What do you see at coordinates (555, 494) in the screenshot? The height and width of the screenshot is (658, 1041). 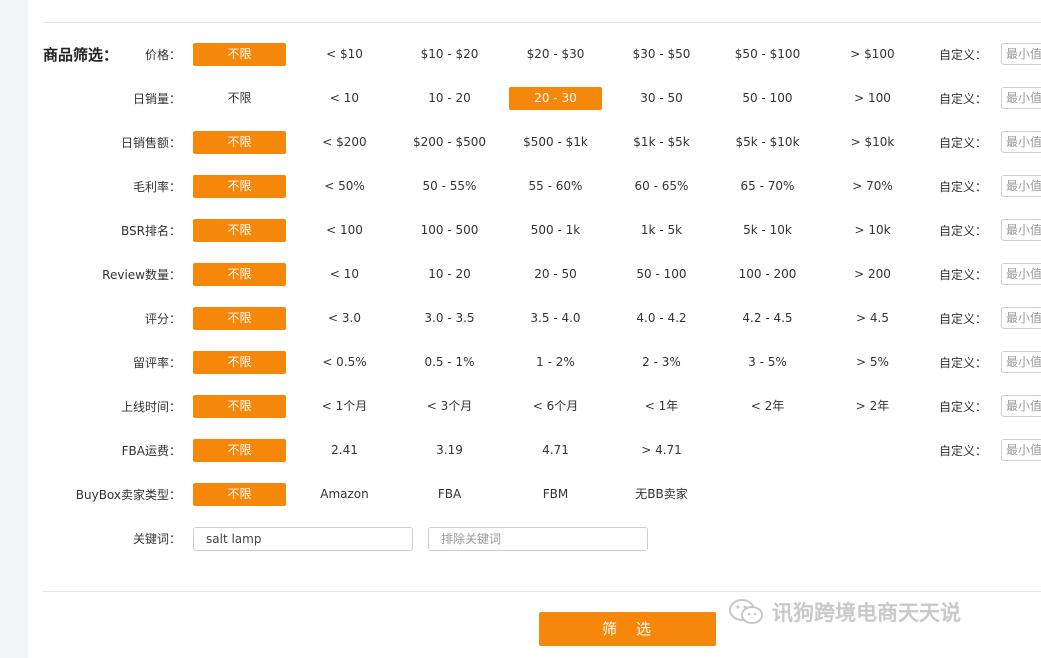 I see `filter-option: FBM` at bounding box center [555, 494].